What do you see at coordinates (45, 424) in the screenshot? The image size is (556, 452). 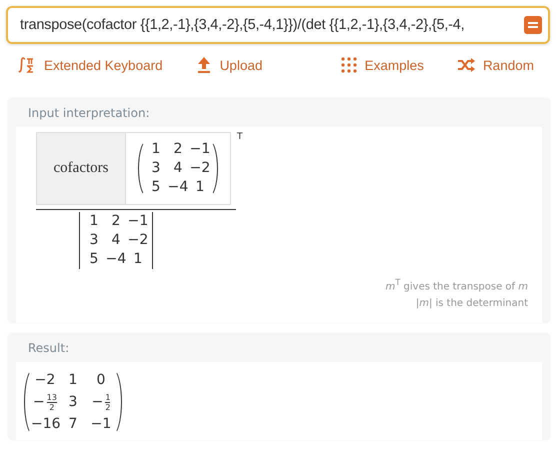 I see `matrix-entry: −16` at bounding box center [45, 424].